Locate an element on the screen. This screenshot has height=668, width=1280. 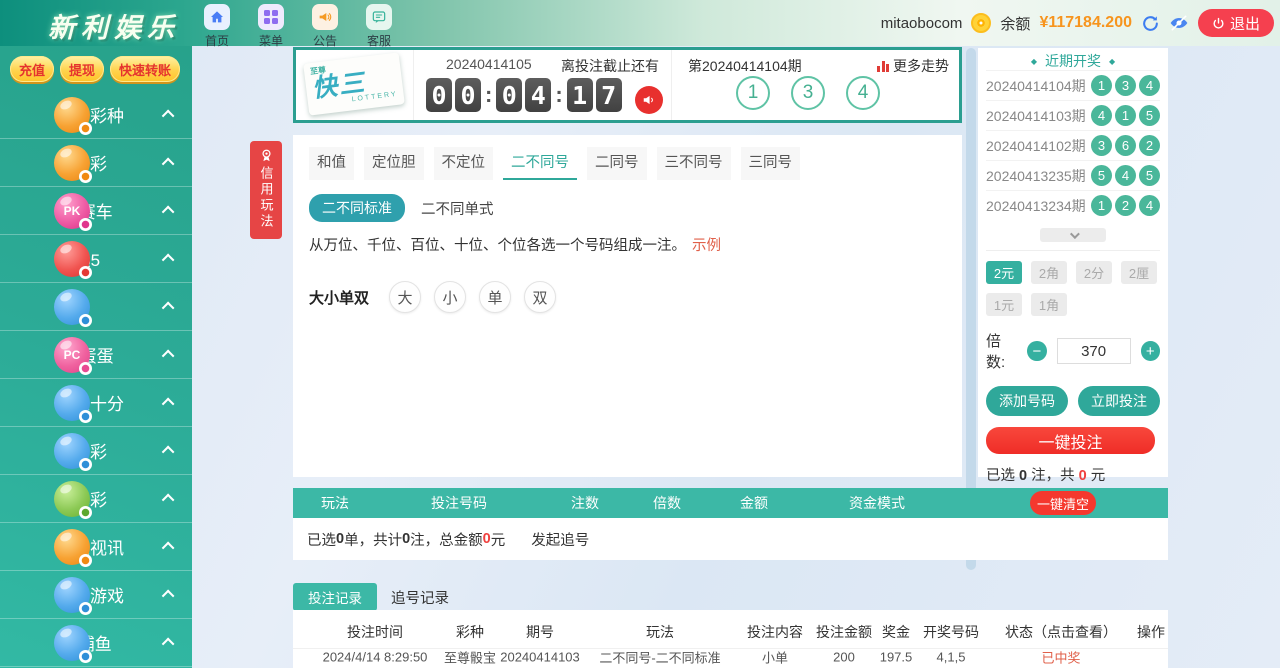
multiplier-row: 倍数: − + is located at coordinates (1073, 351).